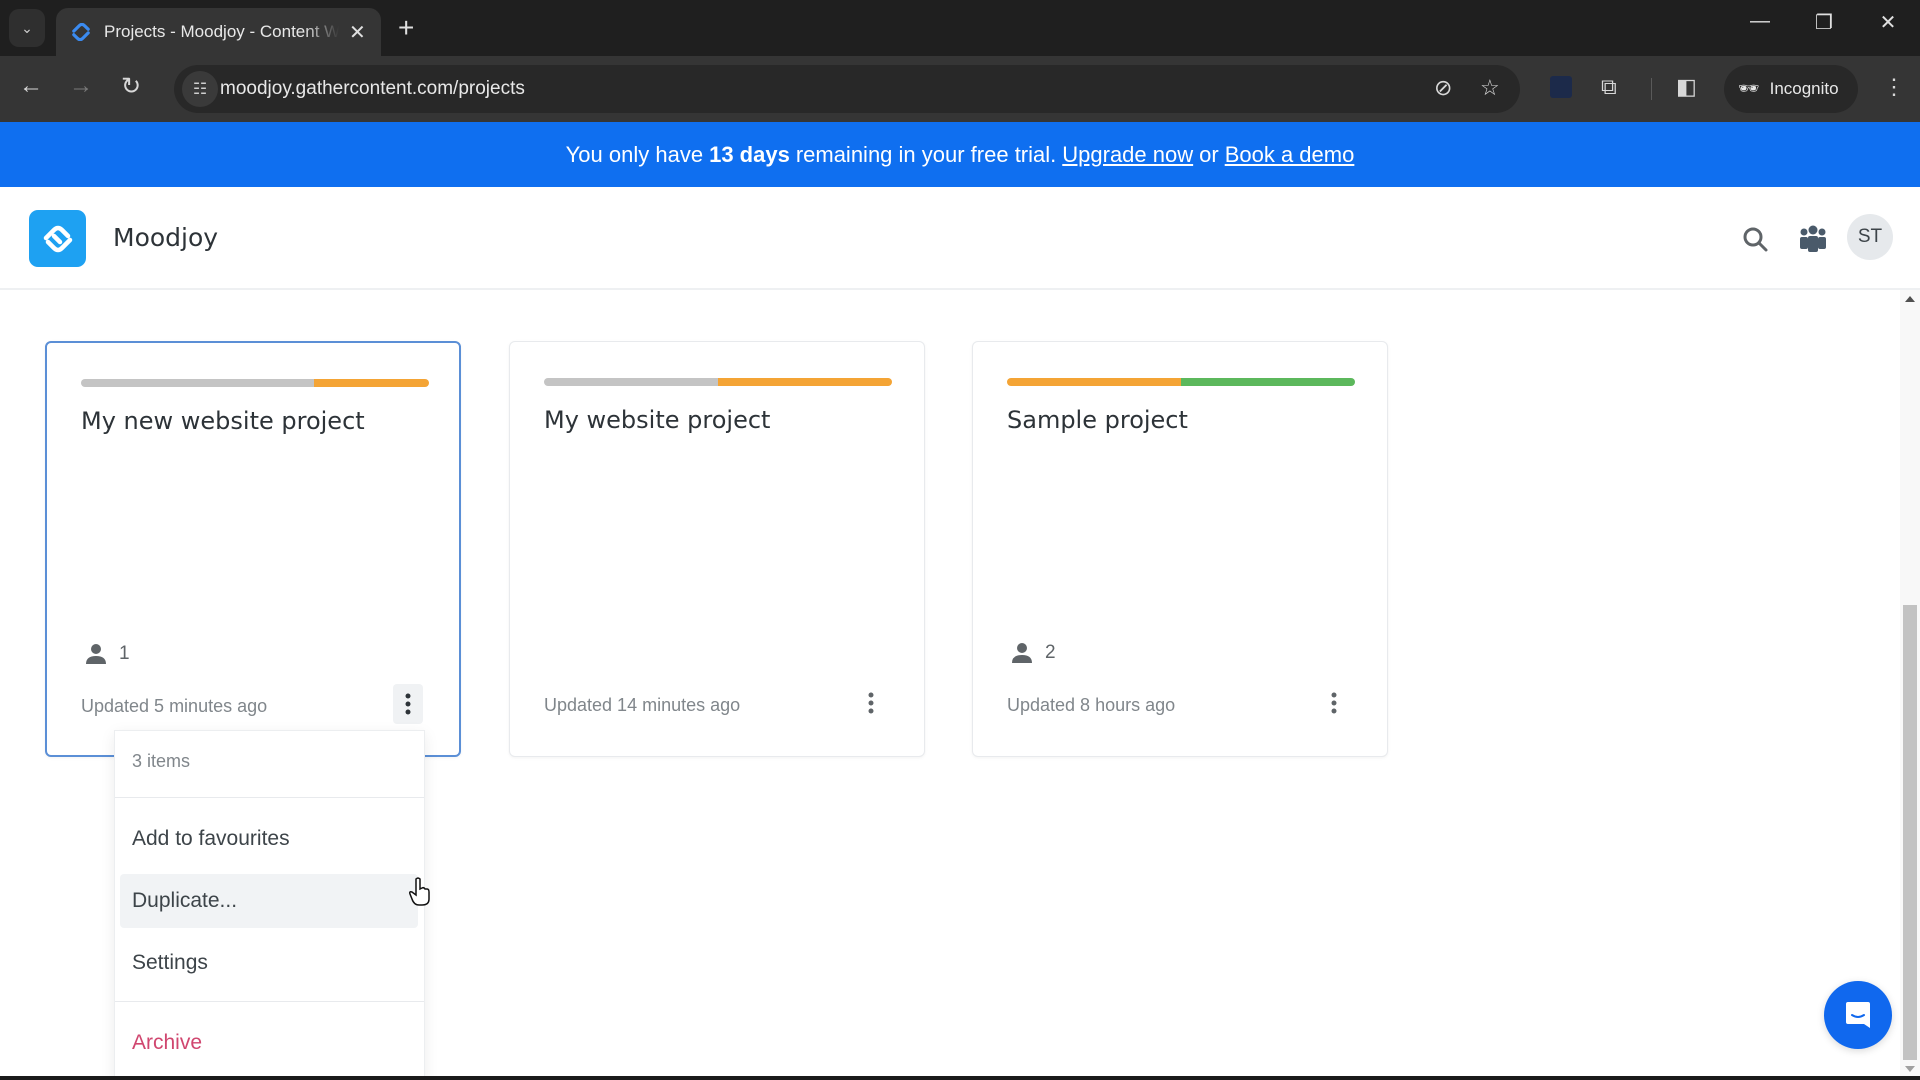 The width and height of the screenshot is (1920, 1080). What do you see at coordinates (1910, 299) in the screenshot?
I see `scroll-up-arrow-icon` at bounding box center [1910, 299].